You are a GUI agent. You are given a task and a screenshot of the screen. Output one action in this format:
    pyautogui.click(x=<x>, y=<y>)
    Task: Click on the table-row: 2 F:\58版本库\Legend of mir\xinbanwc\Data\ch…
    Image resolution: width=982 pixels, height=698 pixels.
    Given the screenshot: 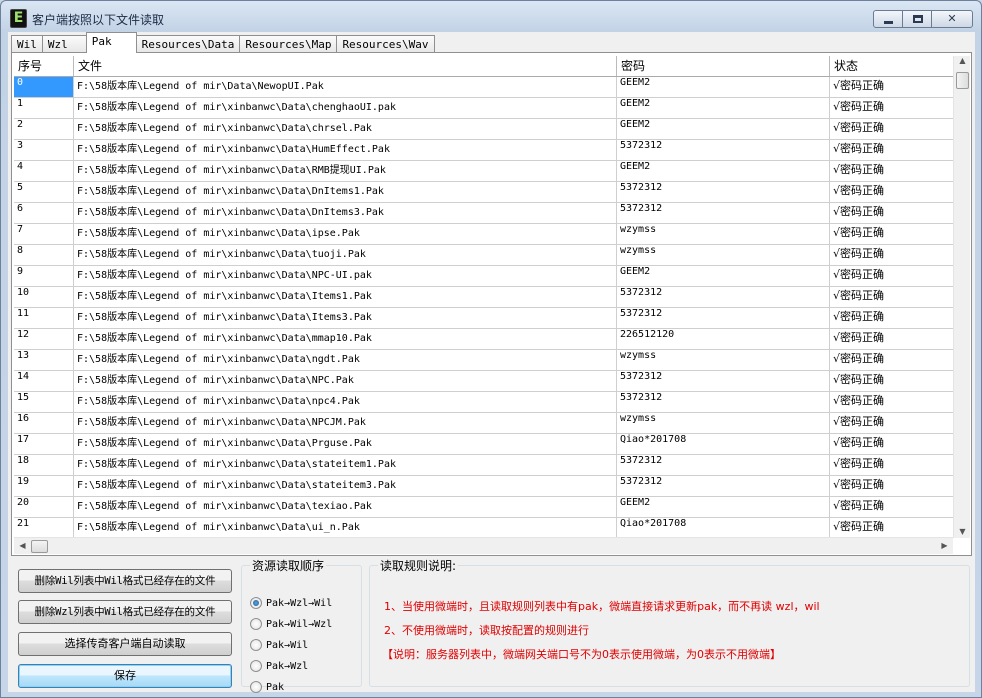 What is the action you would take?
    pyautogui.click(x=483, y=129)
    